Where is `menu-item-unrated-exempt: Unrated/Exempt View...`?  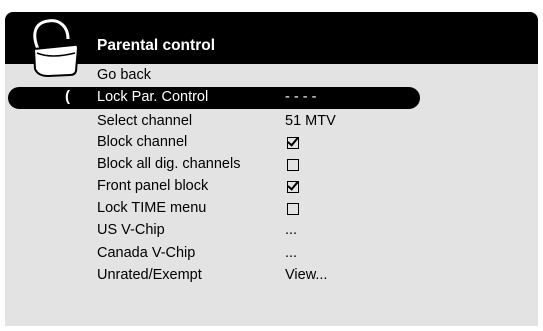 menu-item-unrated-exempt: Unrated/Exempt View... is located at coordinates (247, 277).